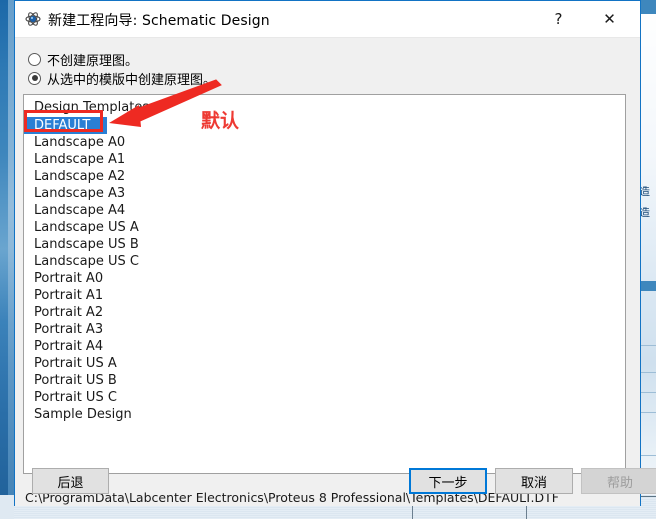 The image size is (656, 519). I want to click on cancel-button: 取消, so click(534, 481).